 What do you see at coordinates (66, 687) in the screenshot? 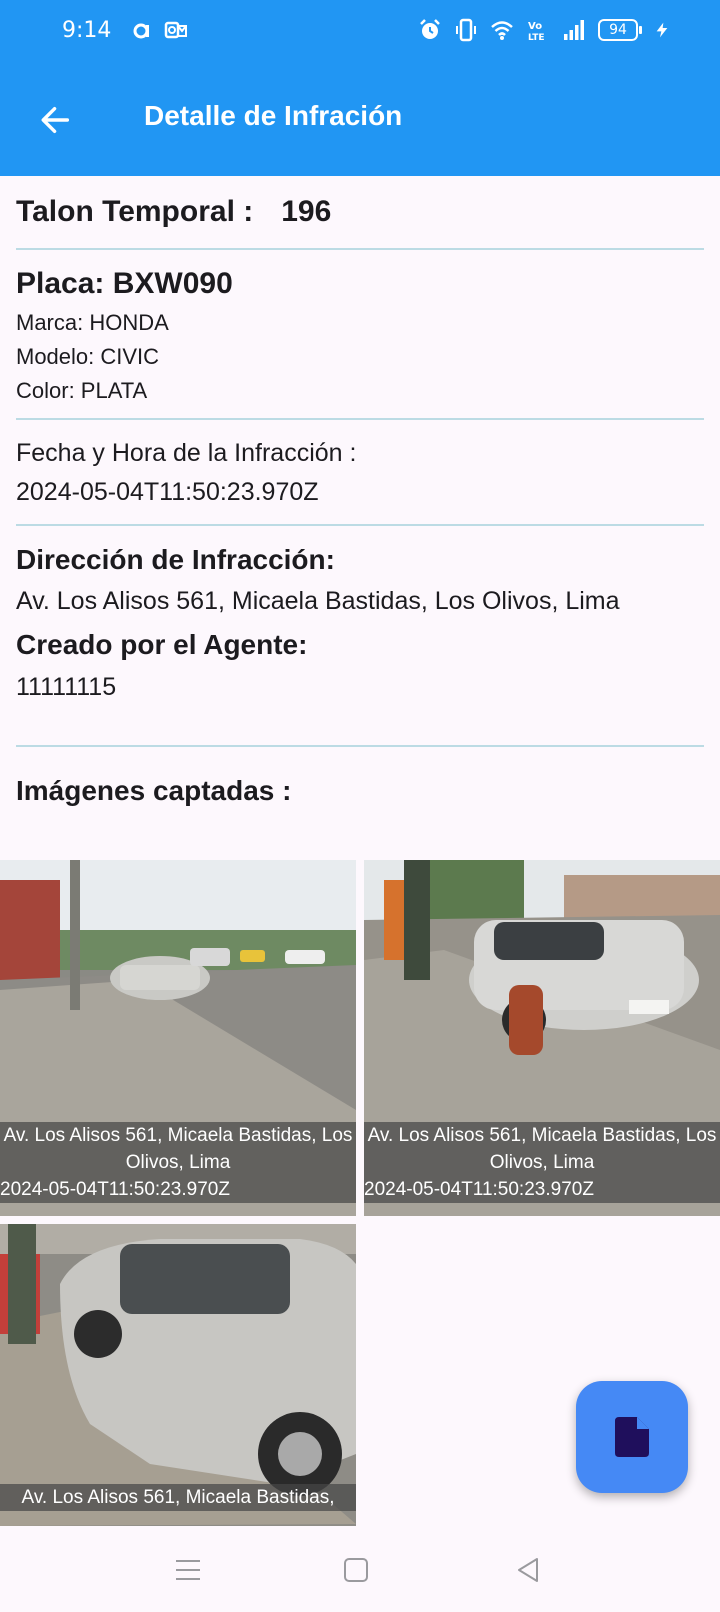
I see `agent-value: 11111115` at bounding box center [66, 687].